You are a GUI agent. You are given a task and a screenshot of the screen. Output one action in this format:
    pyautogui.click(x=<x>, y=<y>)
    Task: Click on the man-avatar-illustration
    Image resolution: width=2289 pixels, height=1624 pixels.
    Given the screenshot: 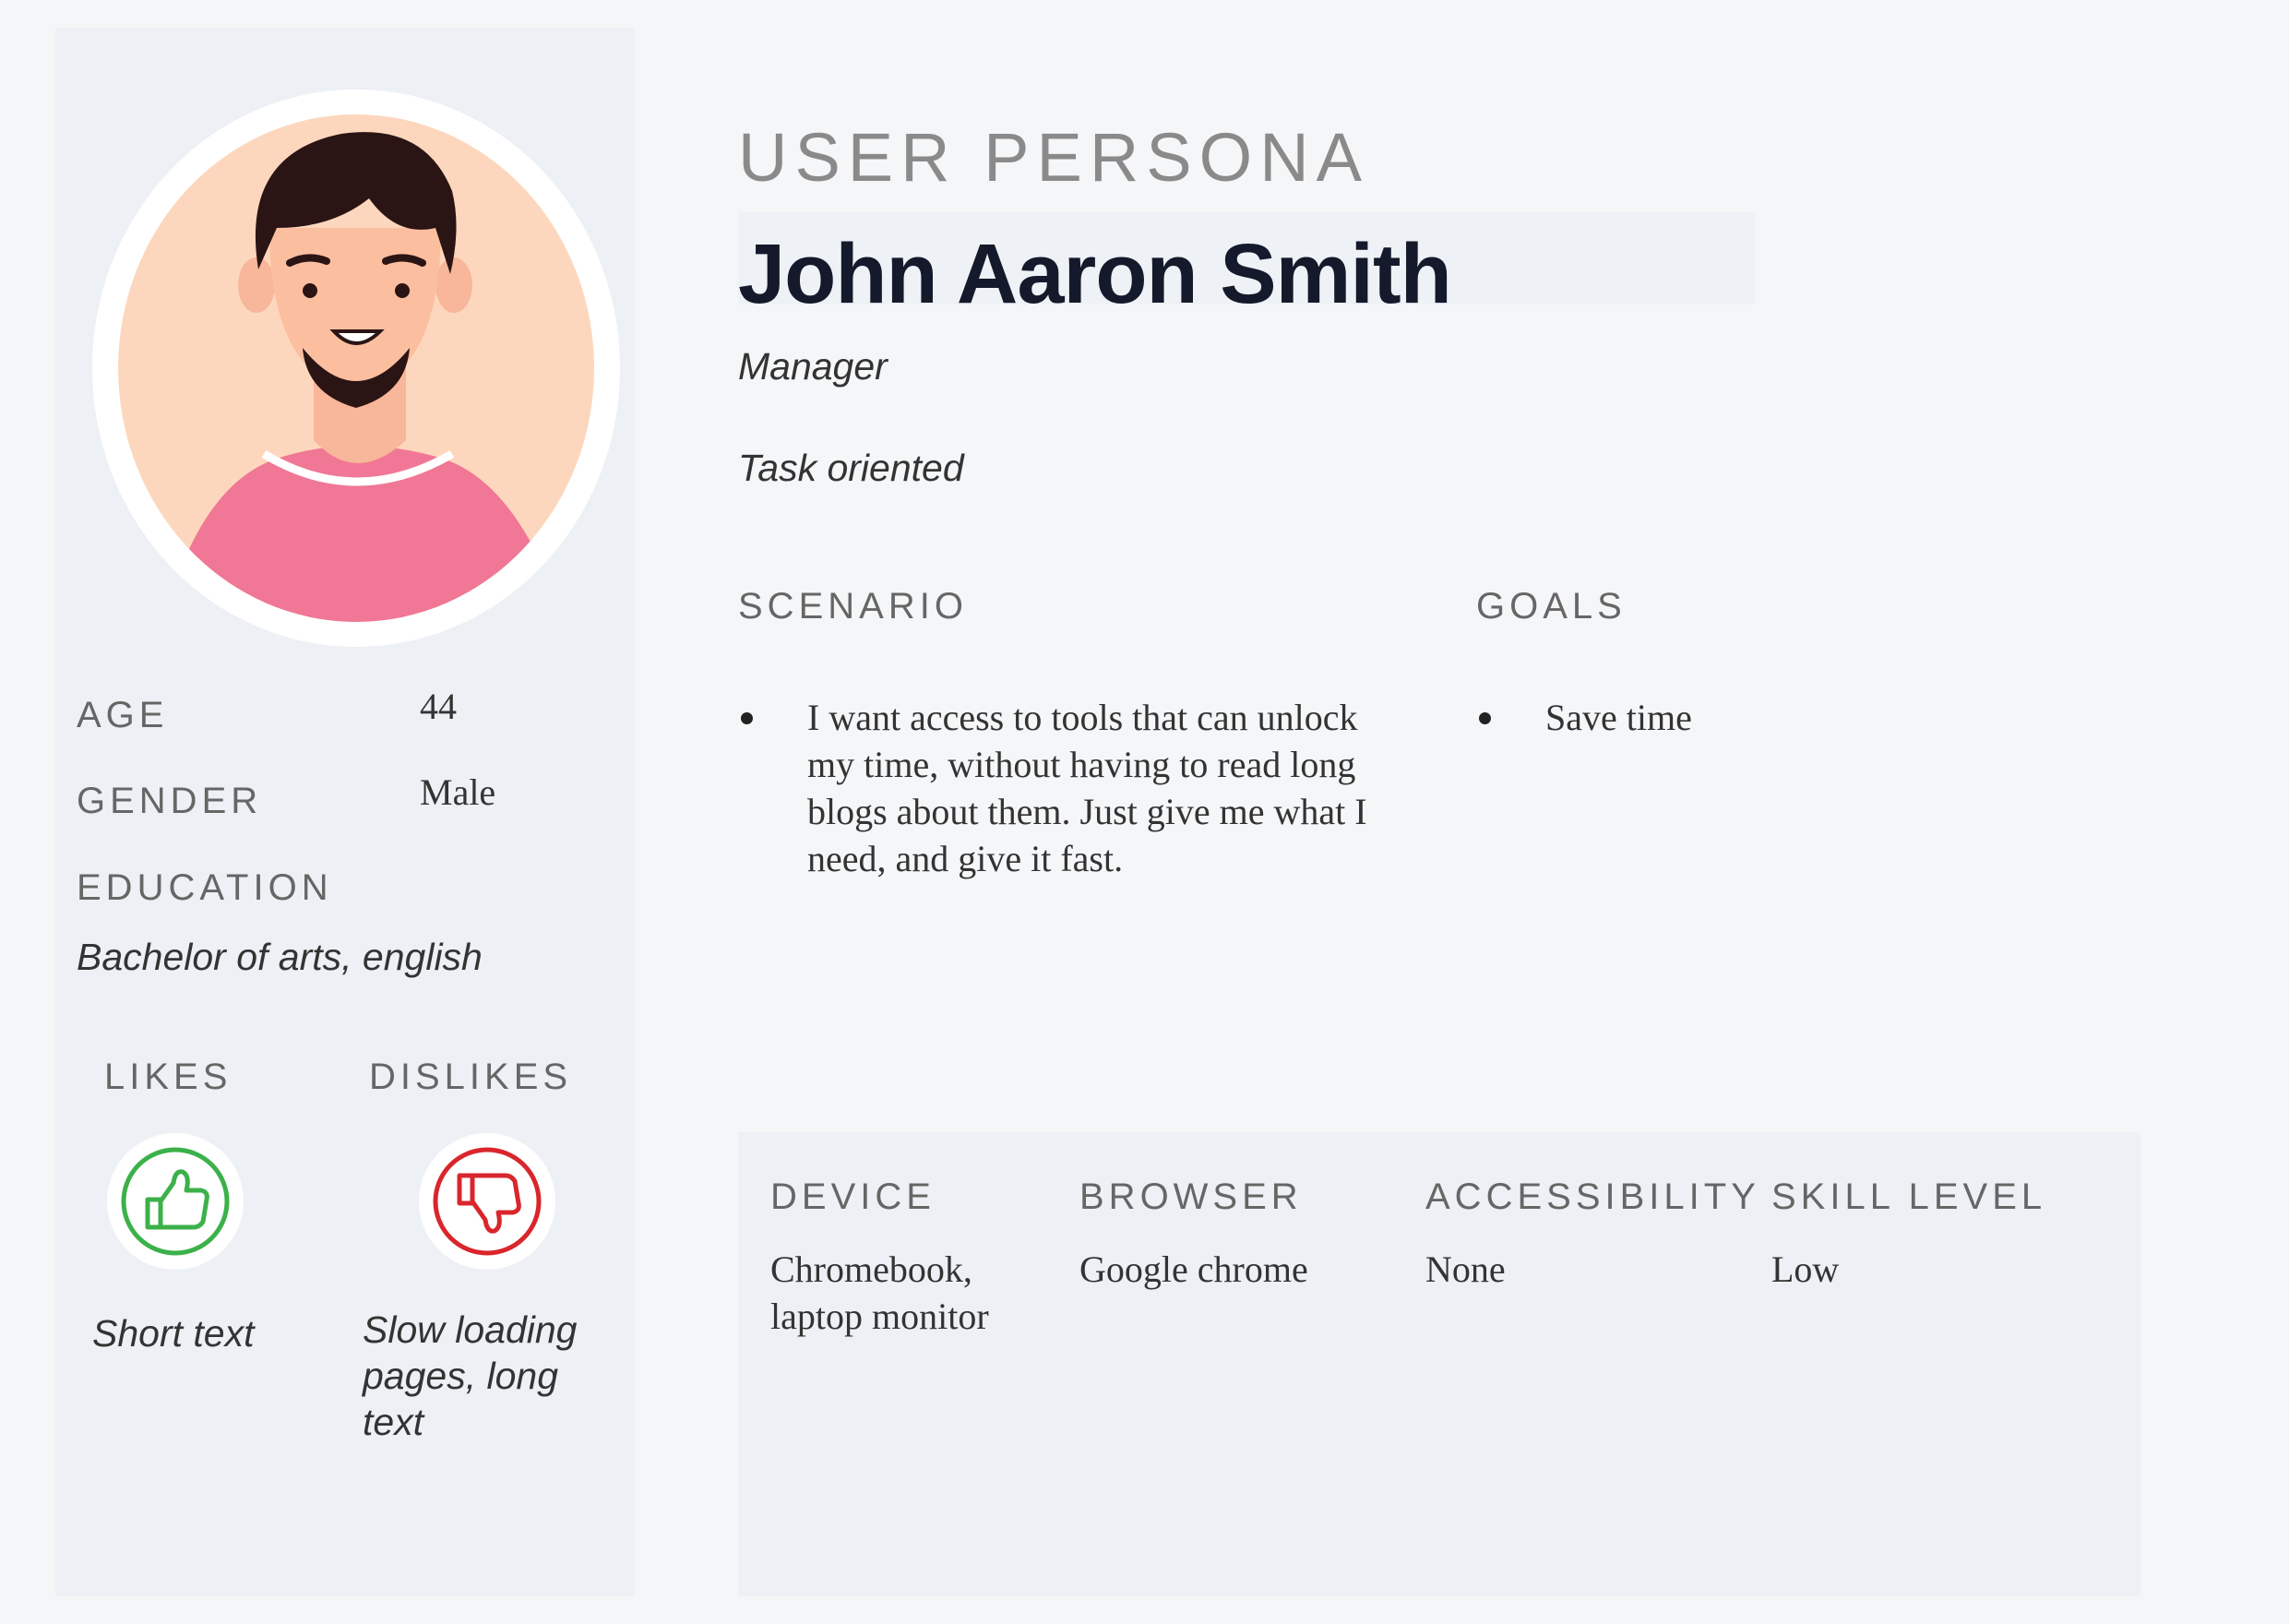 What is the action you would take?
    pyautogui.click(x=356, y=368)
    